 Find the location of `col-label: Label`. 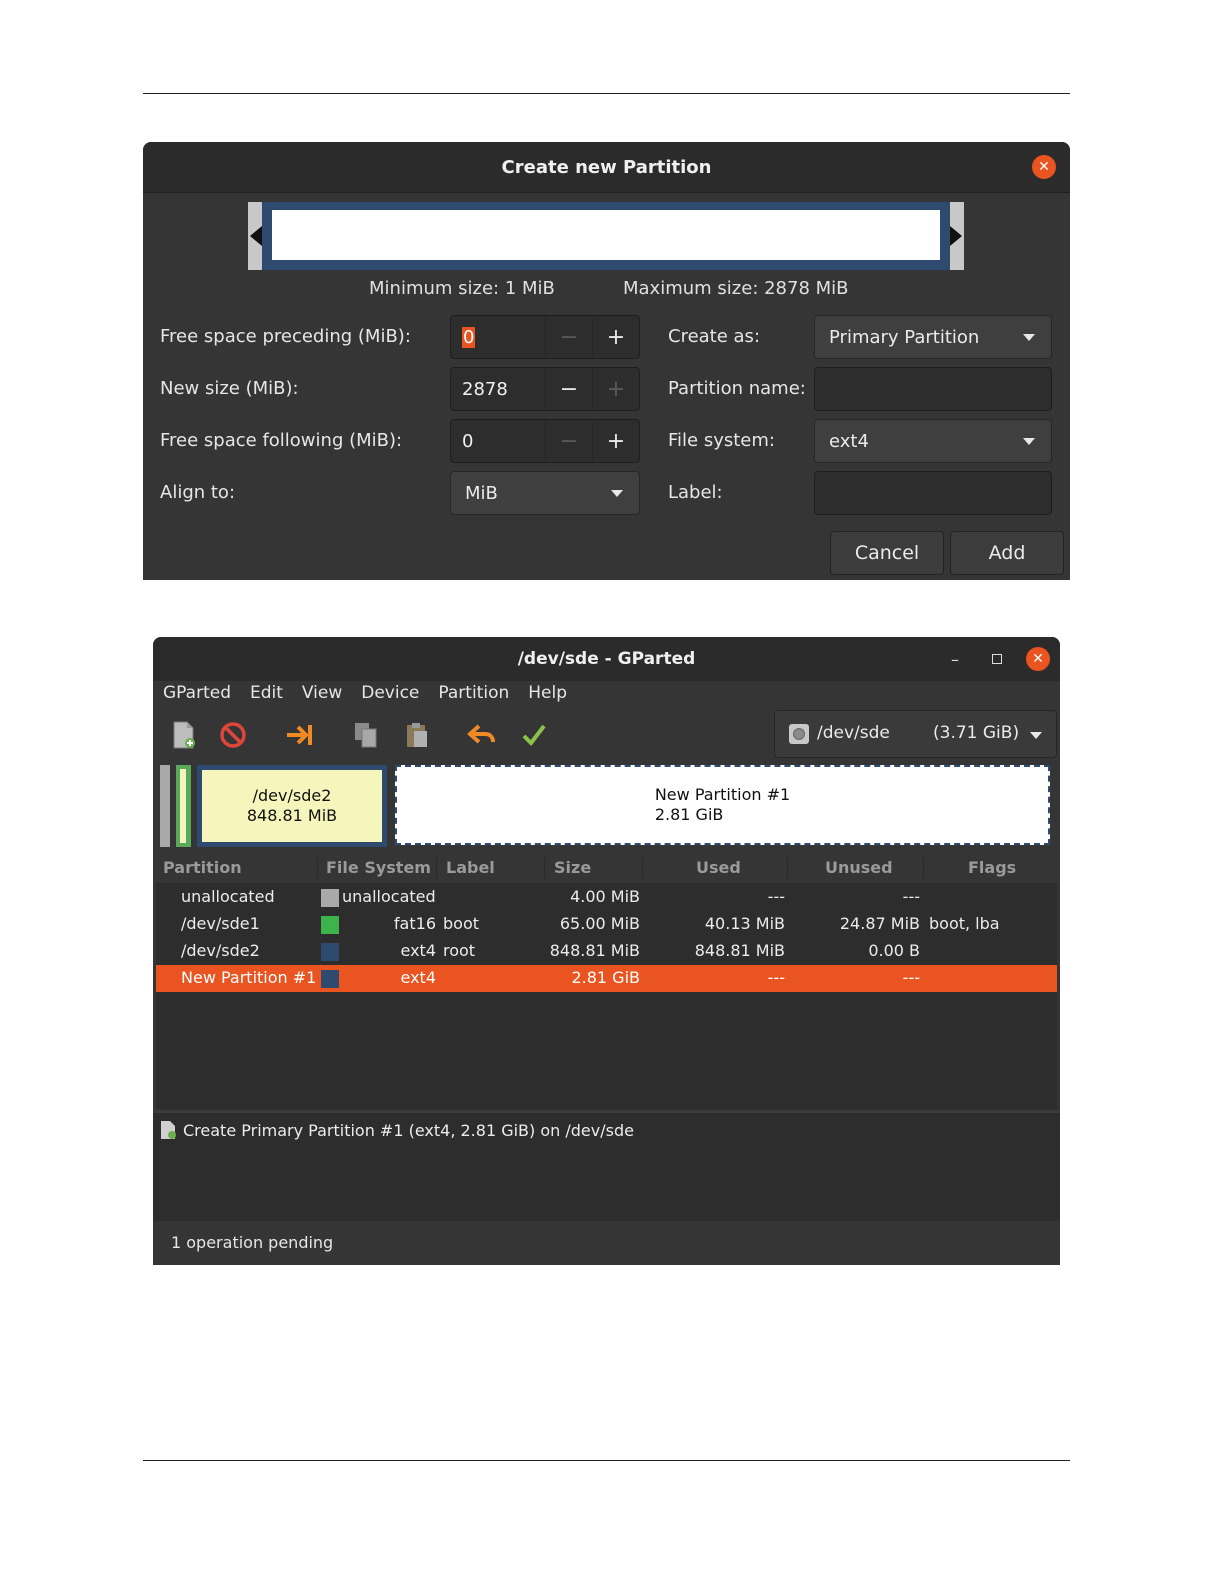

col-label: Label is located at coordinates (470, 867).